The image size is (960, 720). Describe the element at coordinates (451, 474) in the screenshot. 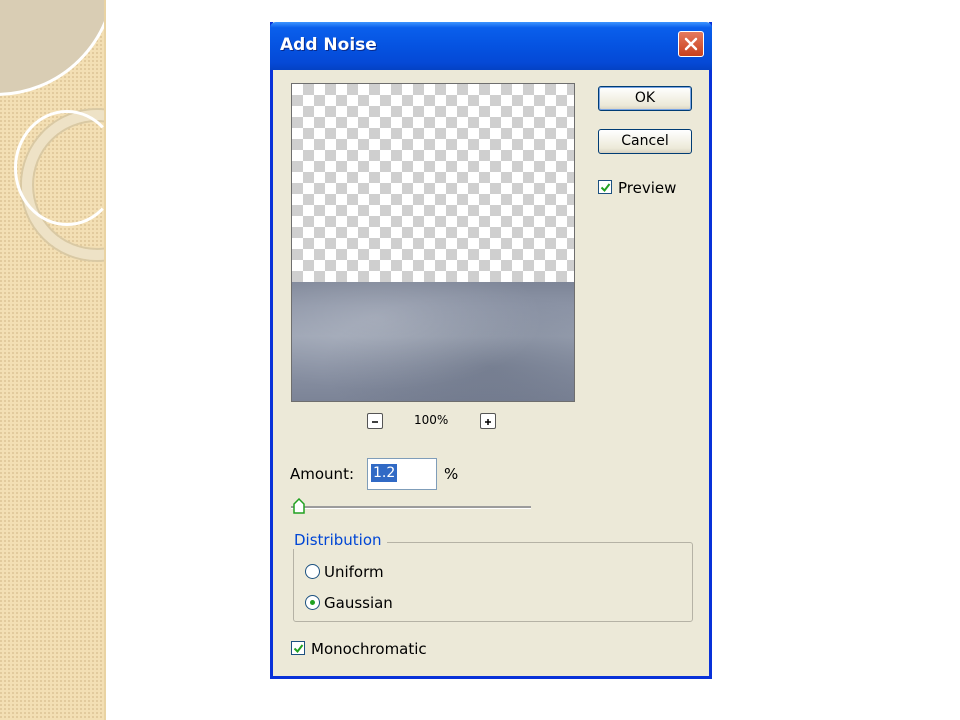

I see `amount-unit: %` at that location.